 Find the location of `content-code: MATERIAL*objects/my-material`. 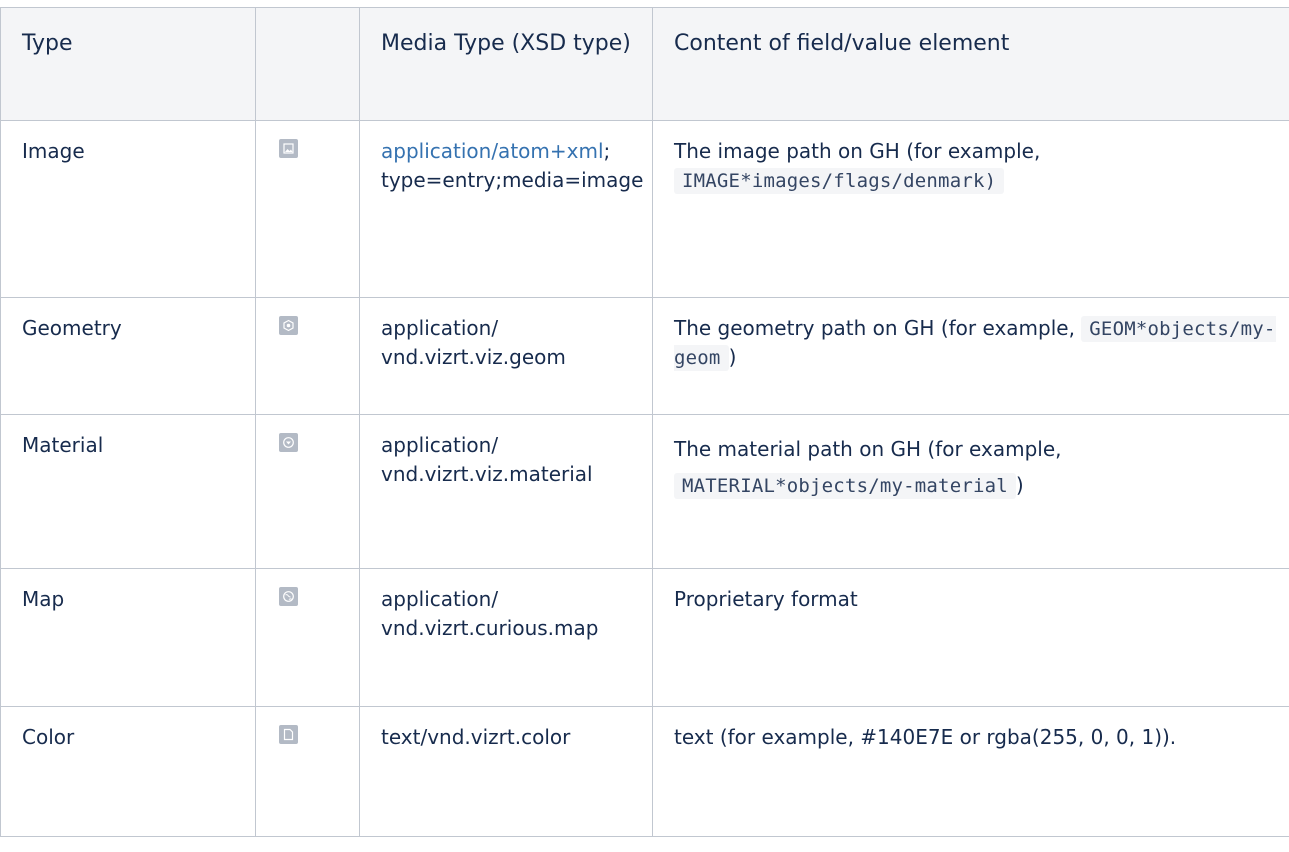

content-code: MATERIAL*objects/my-material is located at coordinates (845, 486).